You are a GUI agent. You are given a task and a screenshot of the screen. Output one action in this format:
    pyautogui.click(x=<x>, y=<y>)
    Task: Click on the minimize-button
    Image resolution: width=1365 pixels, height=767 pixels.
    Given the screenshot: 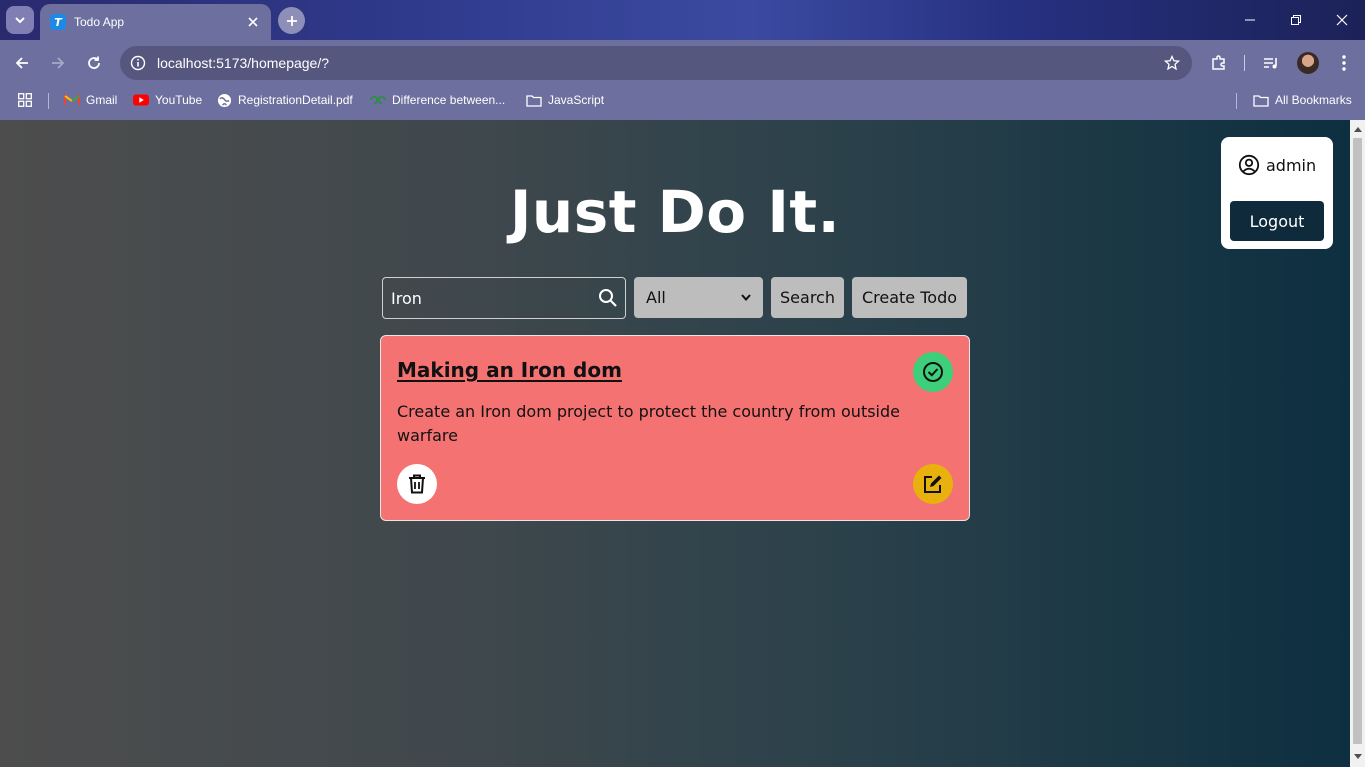 What is the action you would take?
    pyautogui.click(x=1250, y=20)
    